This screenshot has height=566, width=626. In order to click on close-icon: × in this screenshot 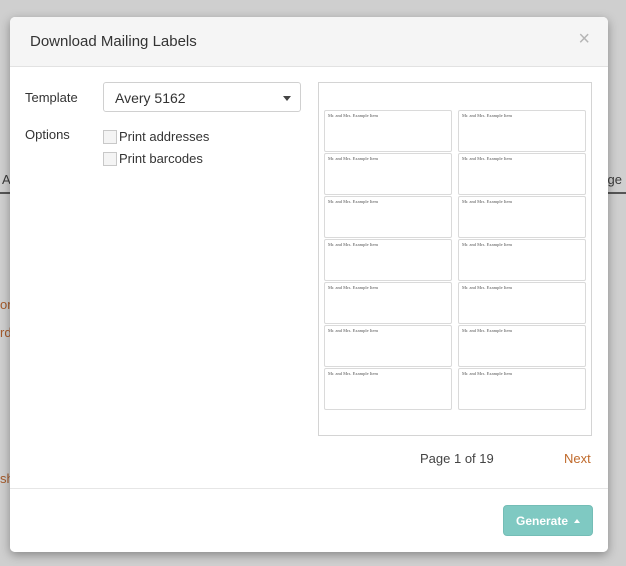, I will do `click(584, 39)`.